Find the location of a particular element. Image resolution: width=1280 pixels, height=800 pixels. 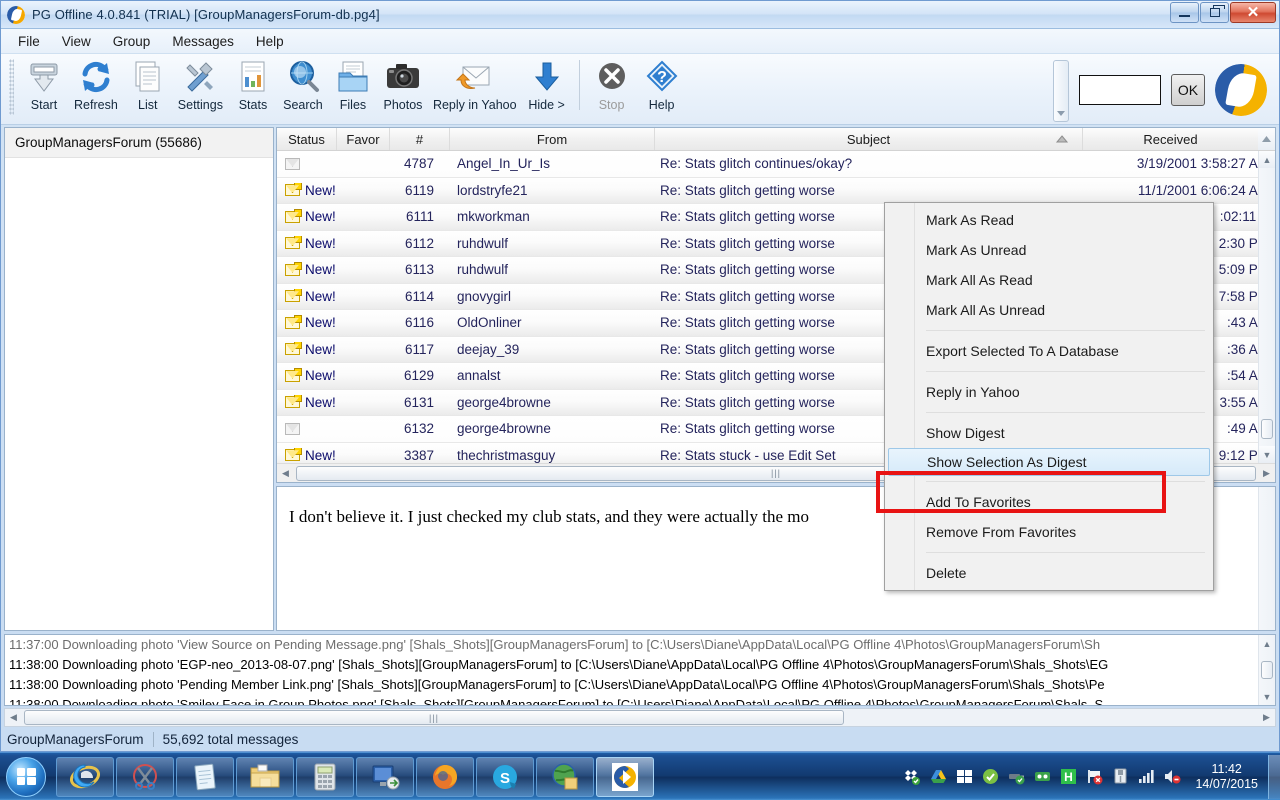

menu-item-help: Help is located at coordinates (270, 41).